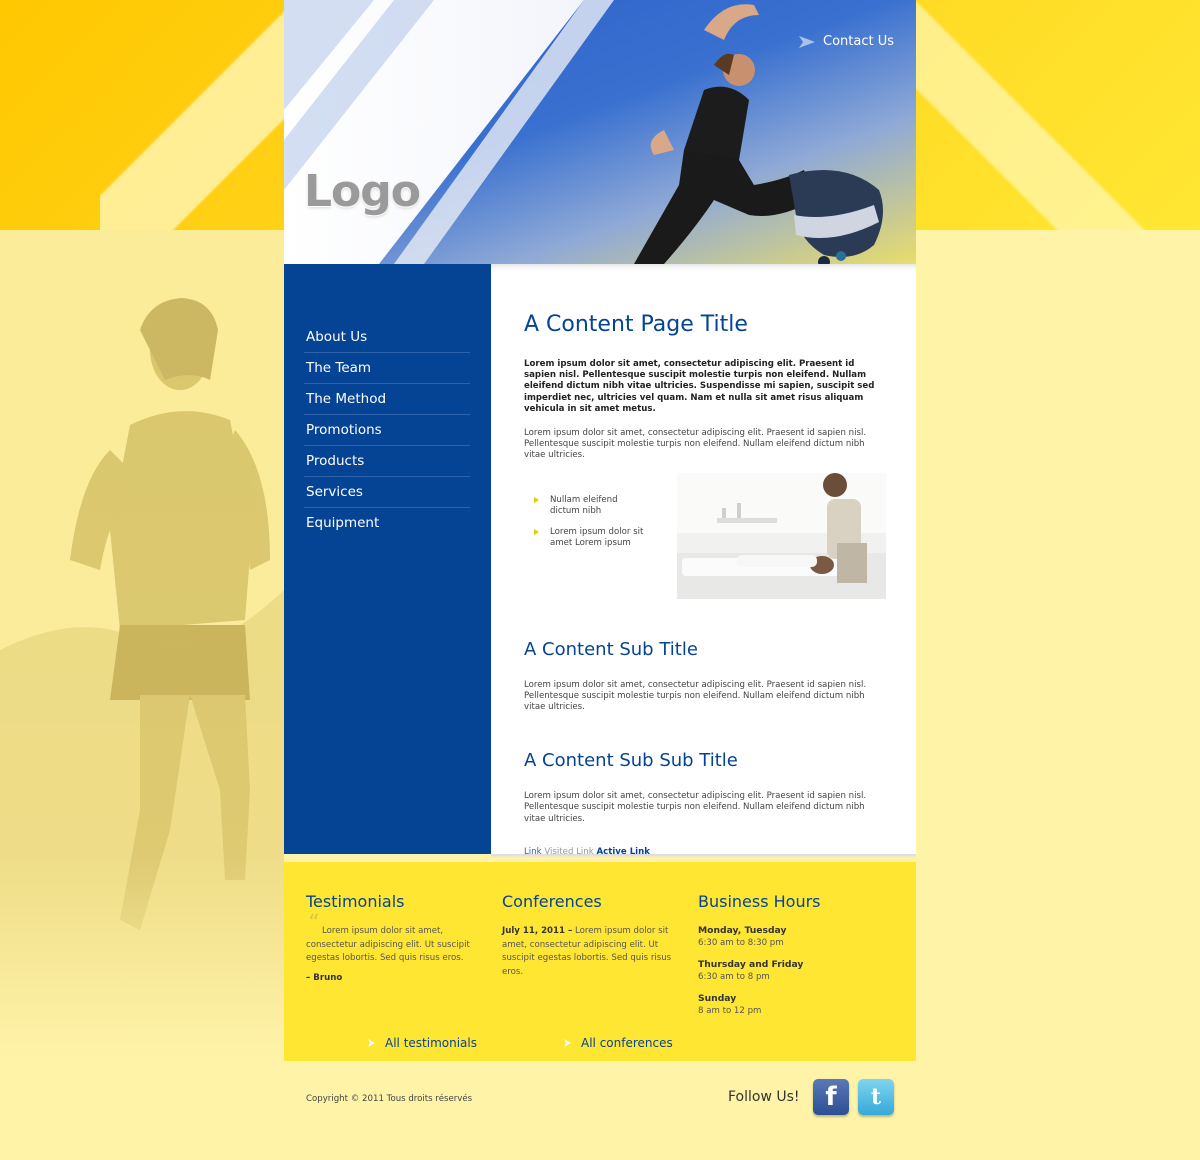  I want to click on all-conferences-link: All conferences, so click(618, 1043).